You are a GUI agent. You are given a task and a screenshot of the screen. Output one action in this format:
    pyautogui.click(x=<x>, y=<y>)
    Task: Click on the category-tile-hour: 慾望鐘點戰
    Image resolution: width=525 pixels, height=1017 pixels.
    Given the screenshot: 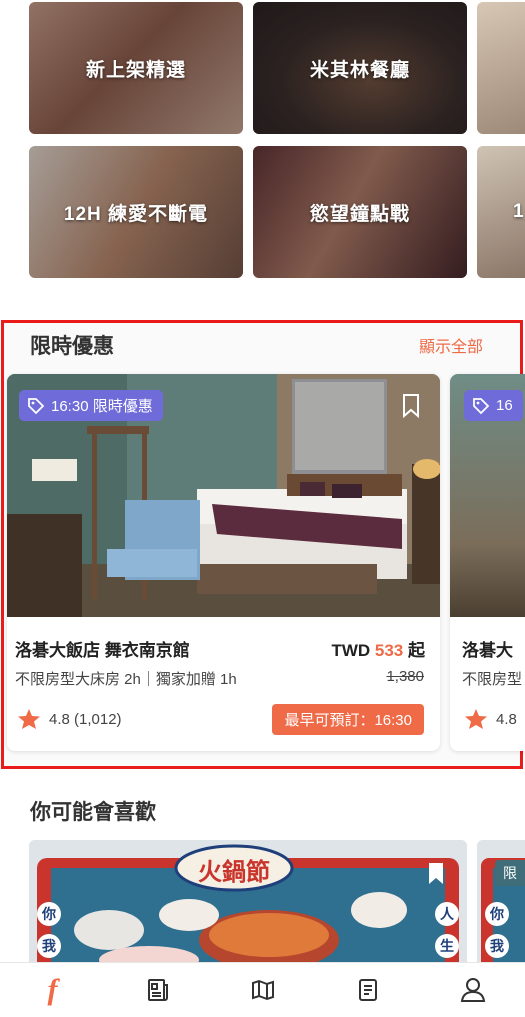 What is the action you would take?
    pyautogui.click(x=360, y=212)
    